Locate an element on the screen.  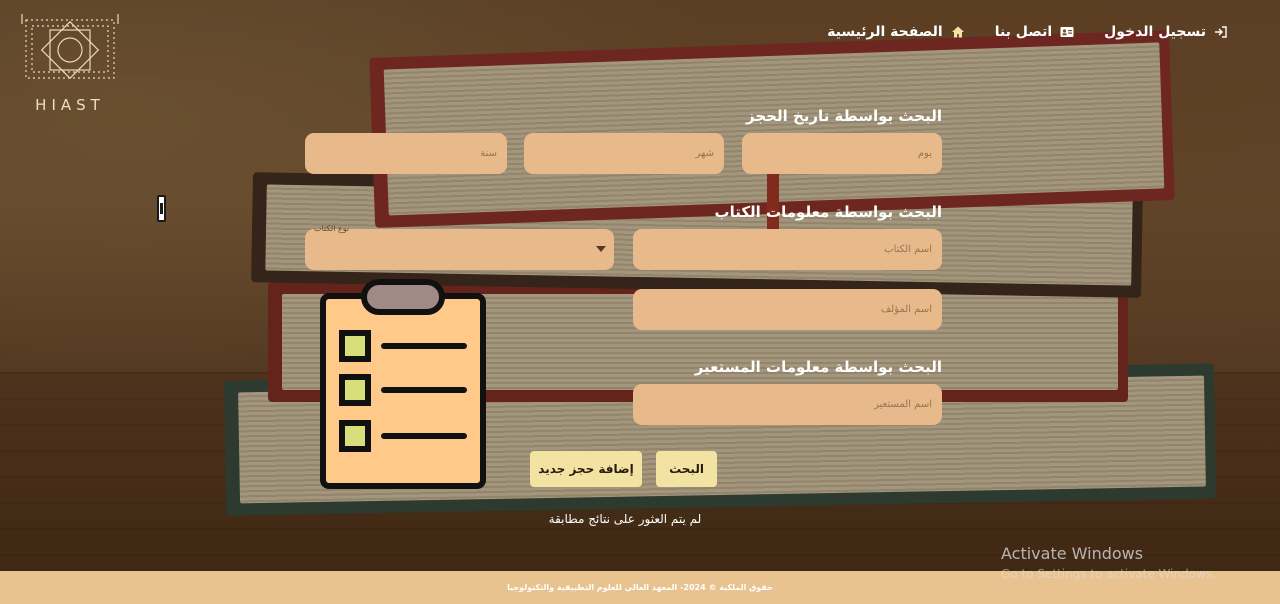
nav-login: تسجيل الدخول is located at coordinates (1166, 32).